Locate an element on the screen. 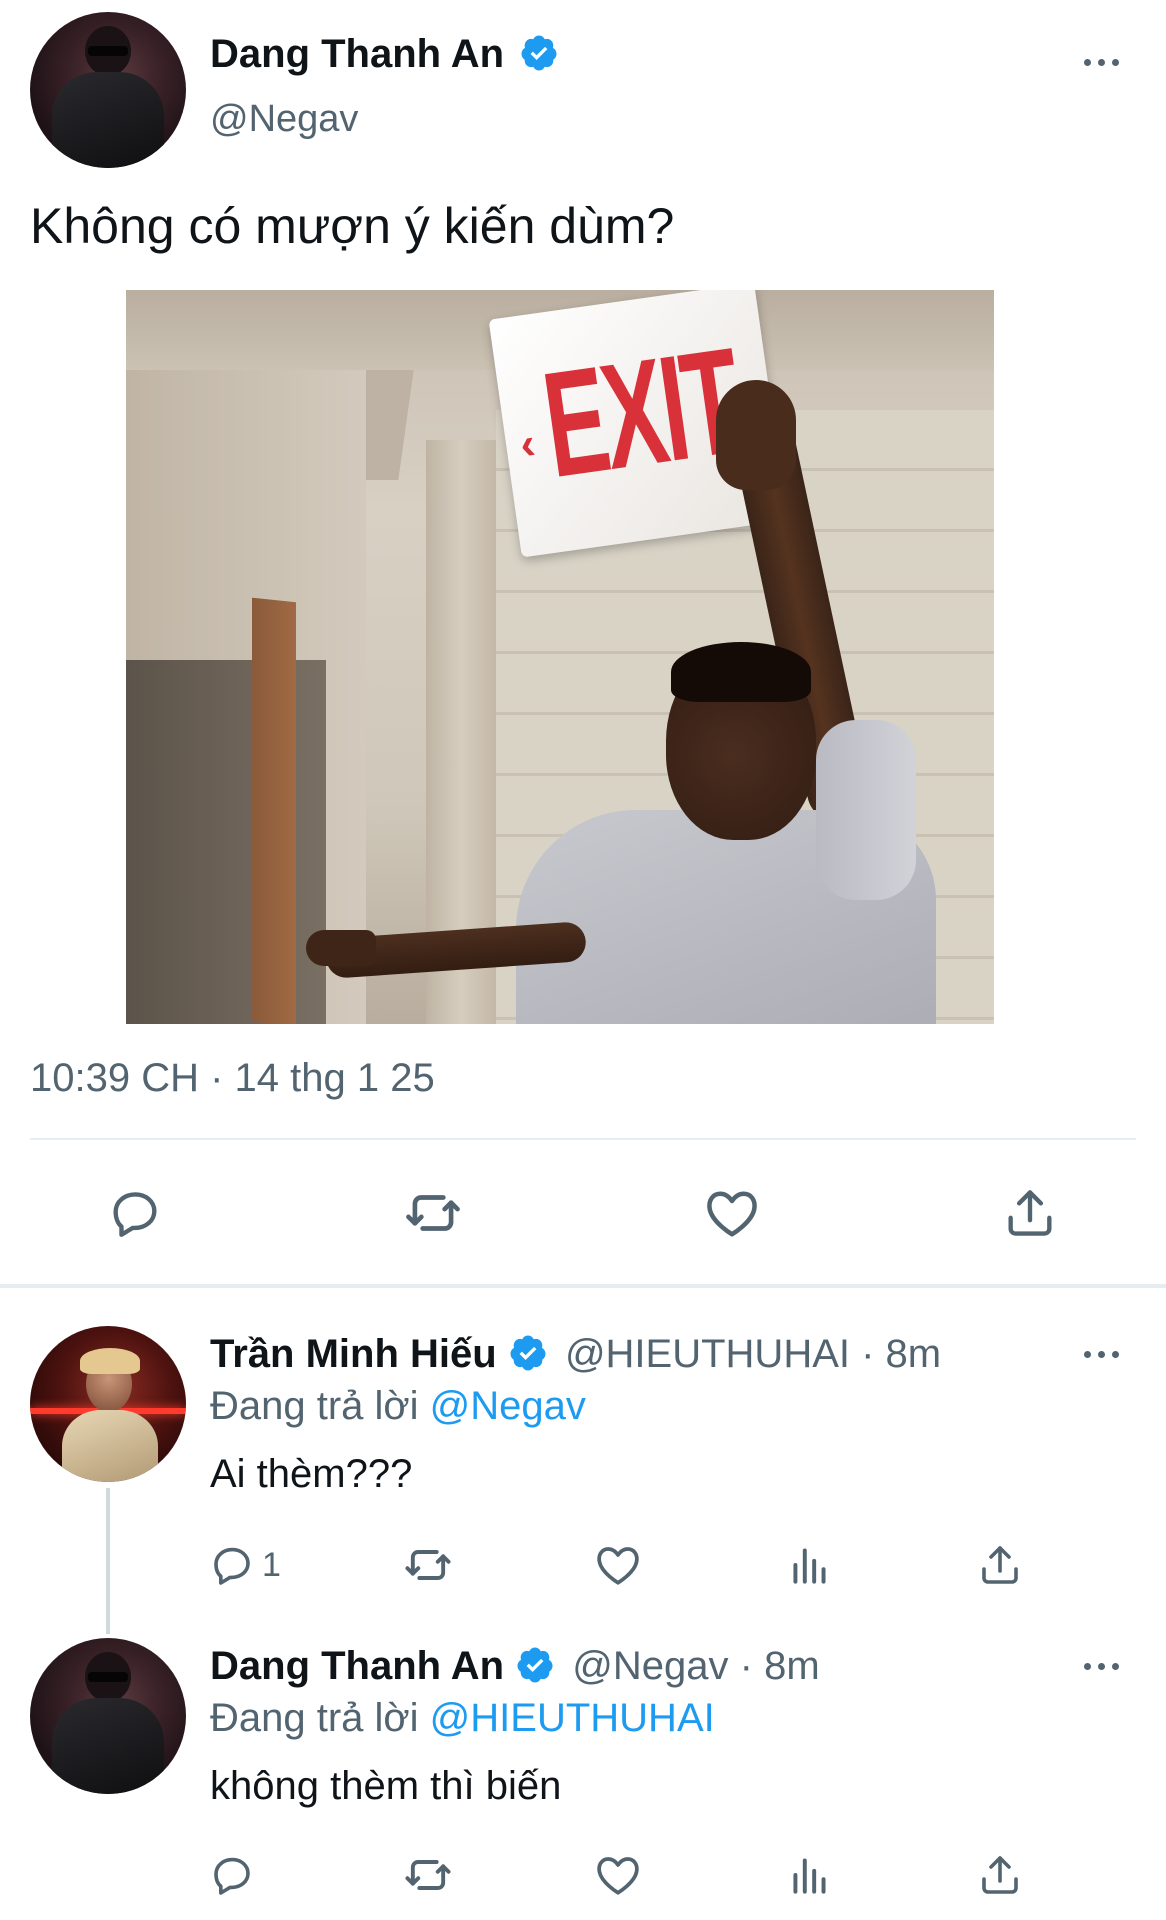 This screenshot has width=1166, height=1920. thread-connector-line is located at coordinates (108, 1561).